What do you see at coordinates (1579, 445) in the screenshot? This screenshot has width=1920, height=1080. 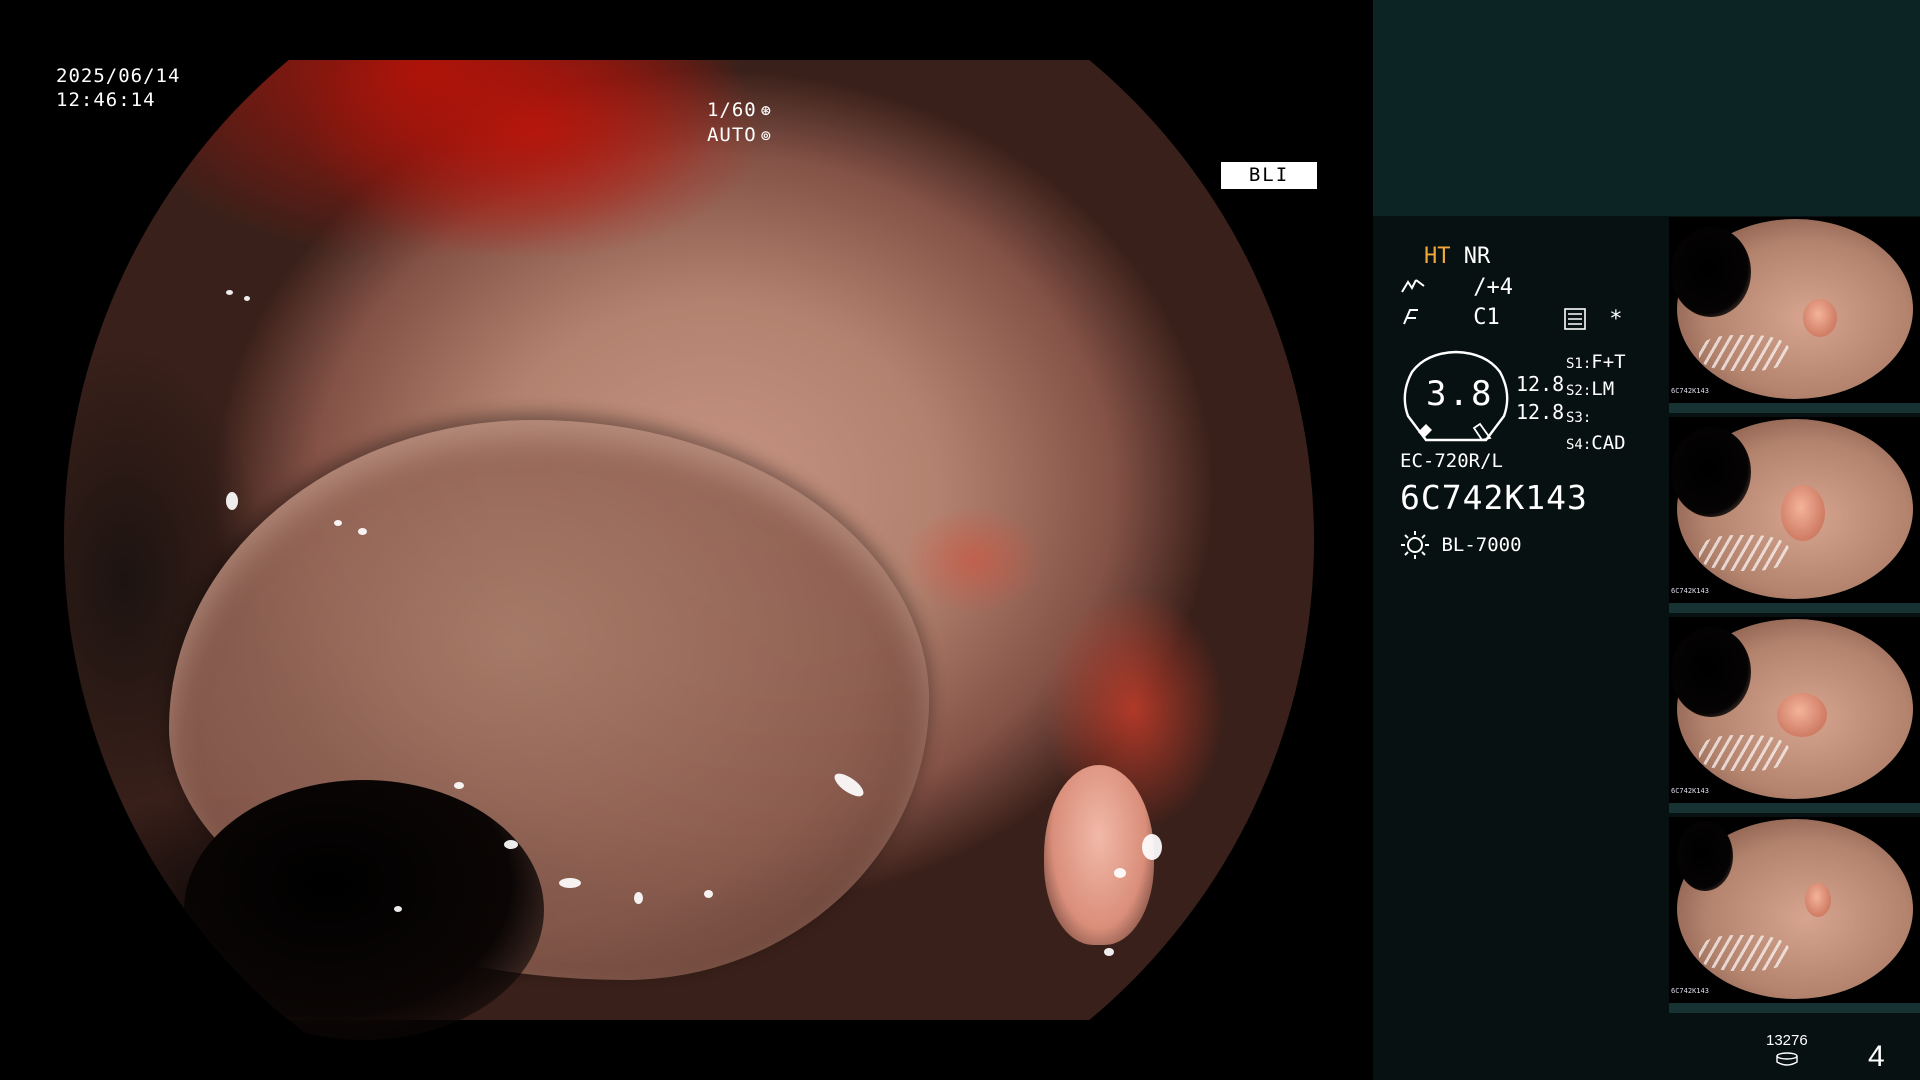 I see `s4-label: S4:` at bounding box center [1579, 445].